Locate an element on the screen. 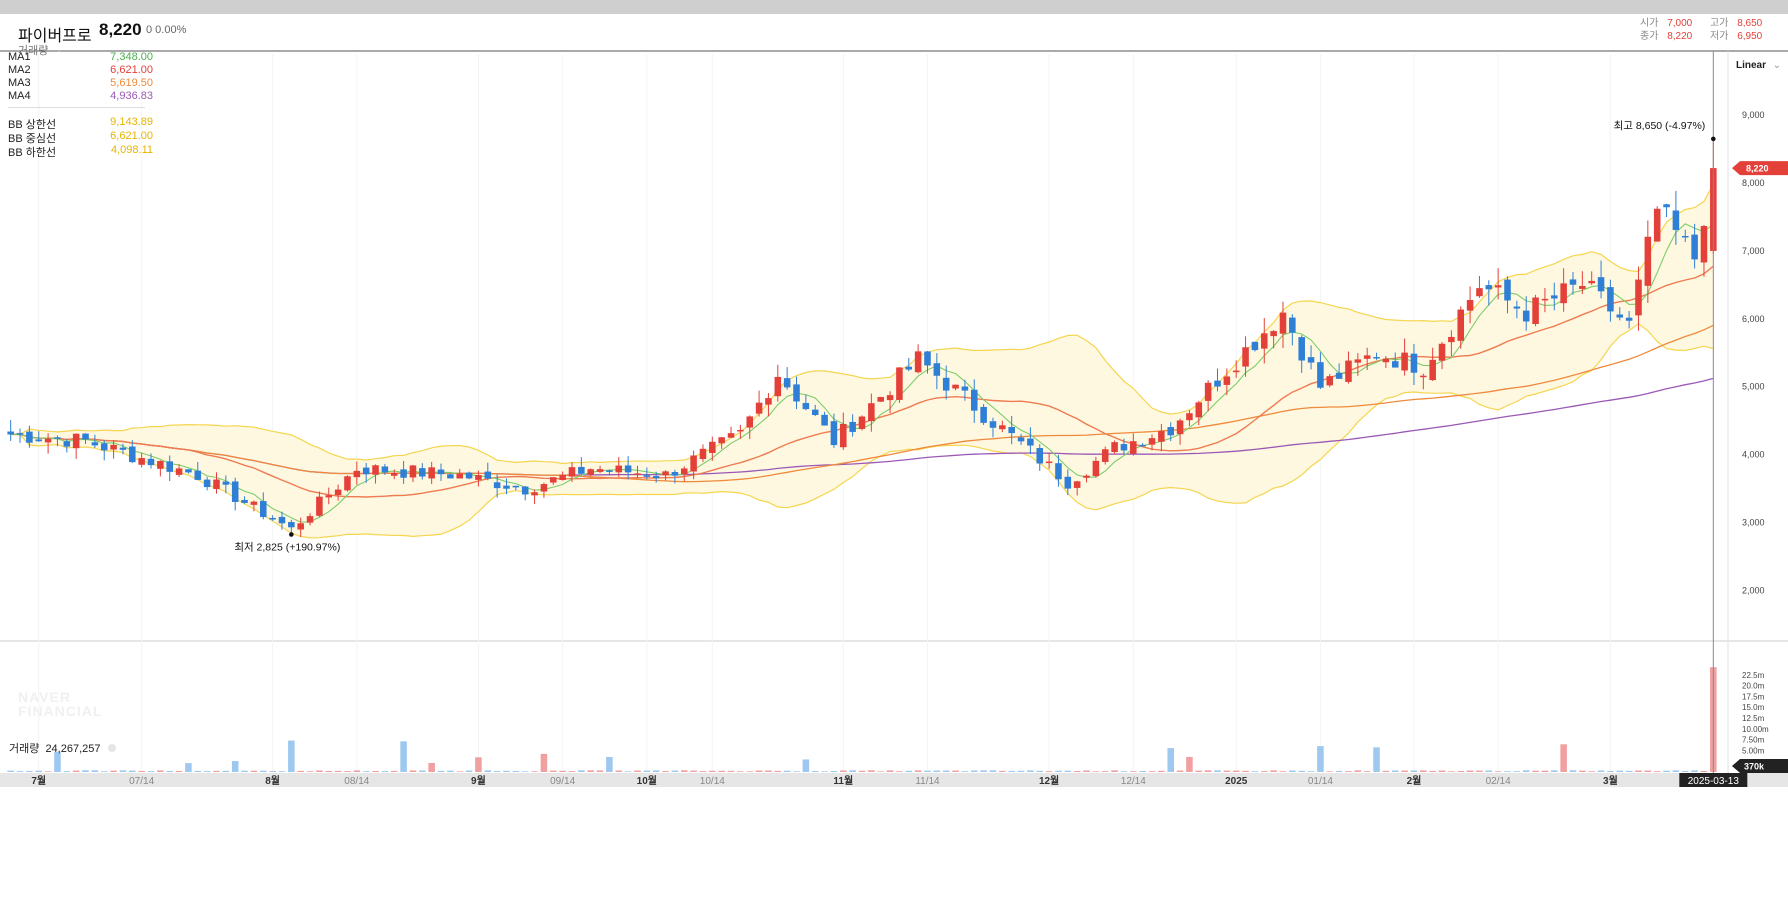 The image size is (1788, 899). crosshair-date-label: 2025-03-13 is located at coordinates (1714, 781).